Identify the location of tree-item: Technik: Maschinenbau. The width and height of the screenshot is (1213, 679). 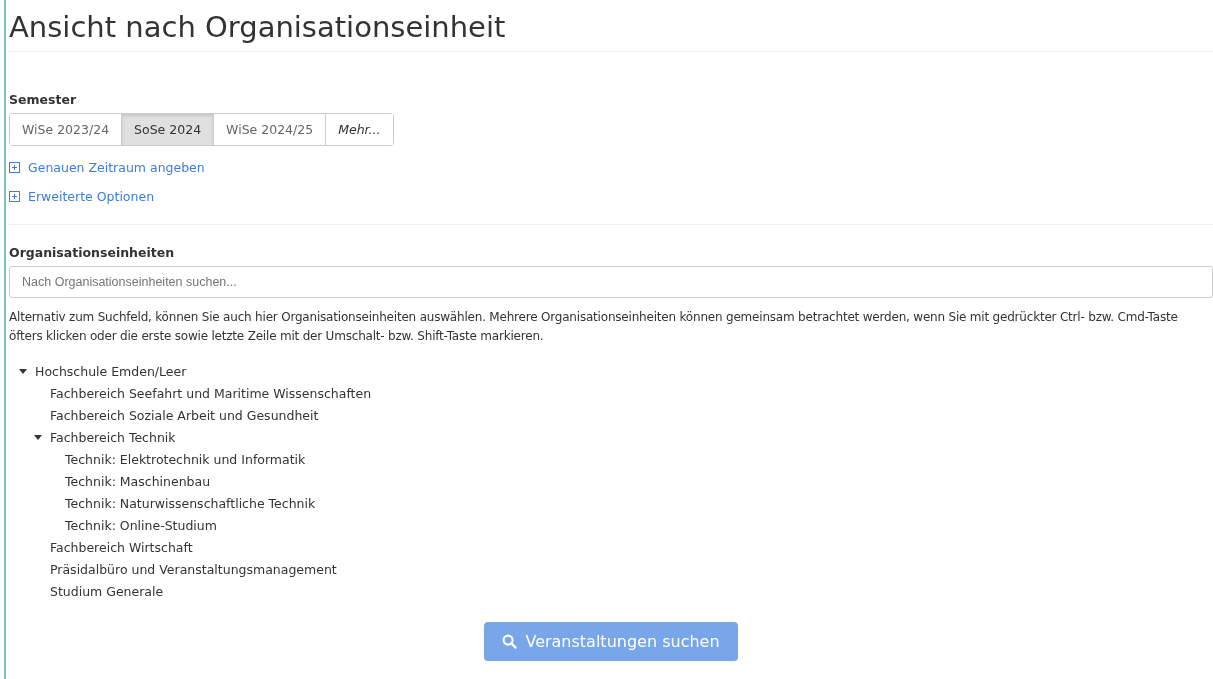
(138, 481).